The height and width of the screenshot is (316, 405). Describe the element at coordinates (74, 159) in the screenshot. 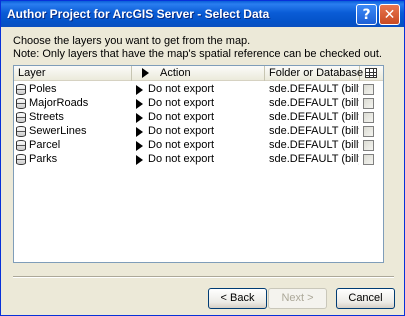

I see `layer-cell: Parks` at that location.